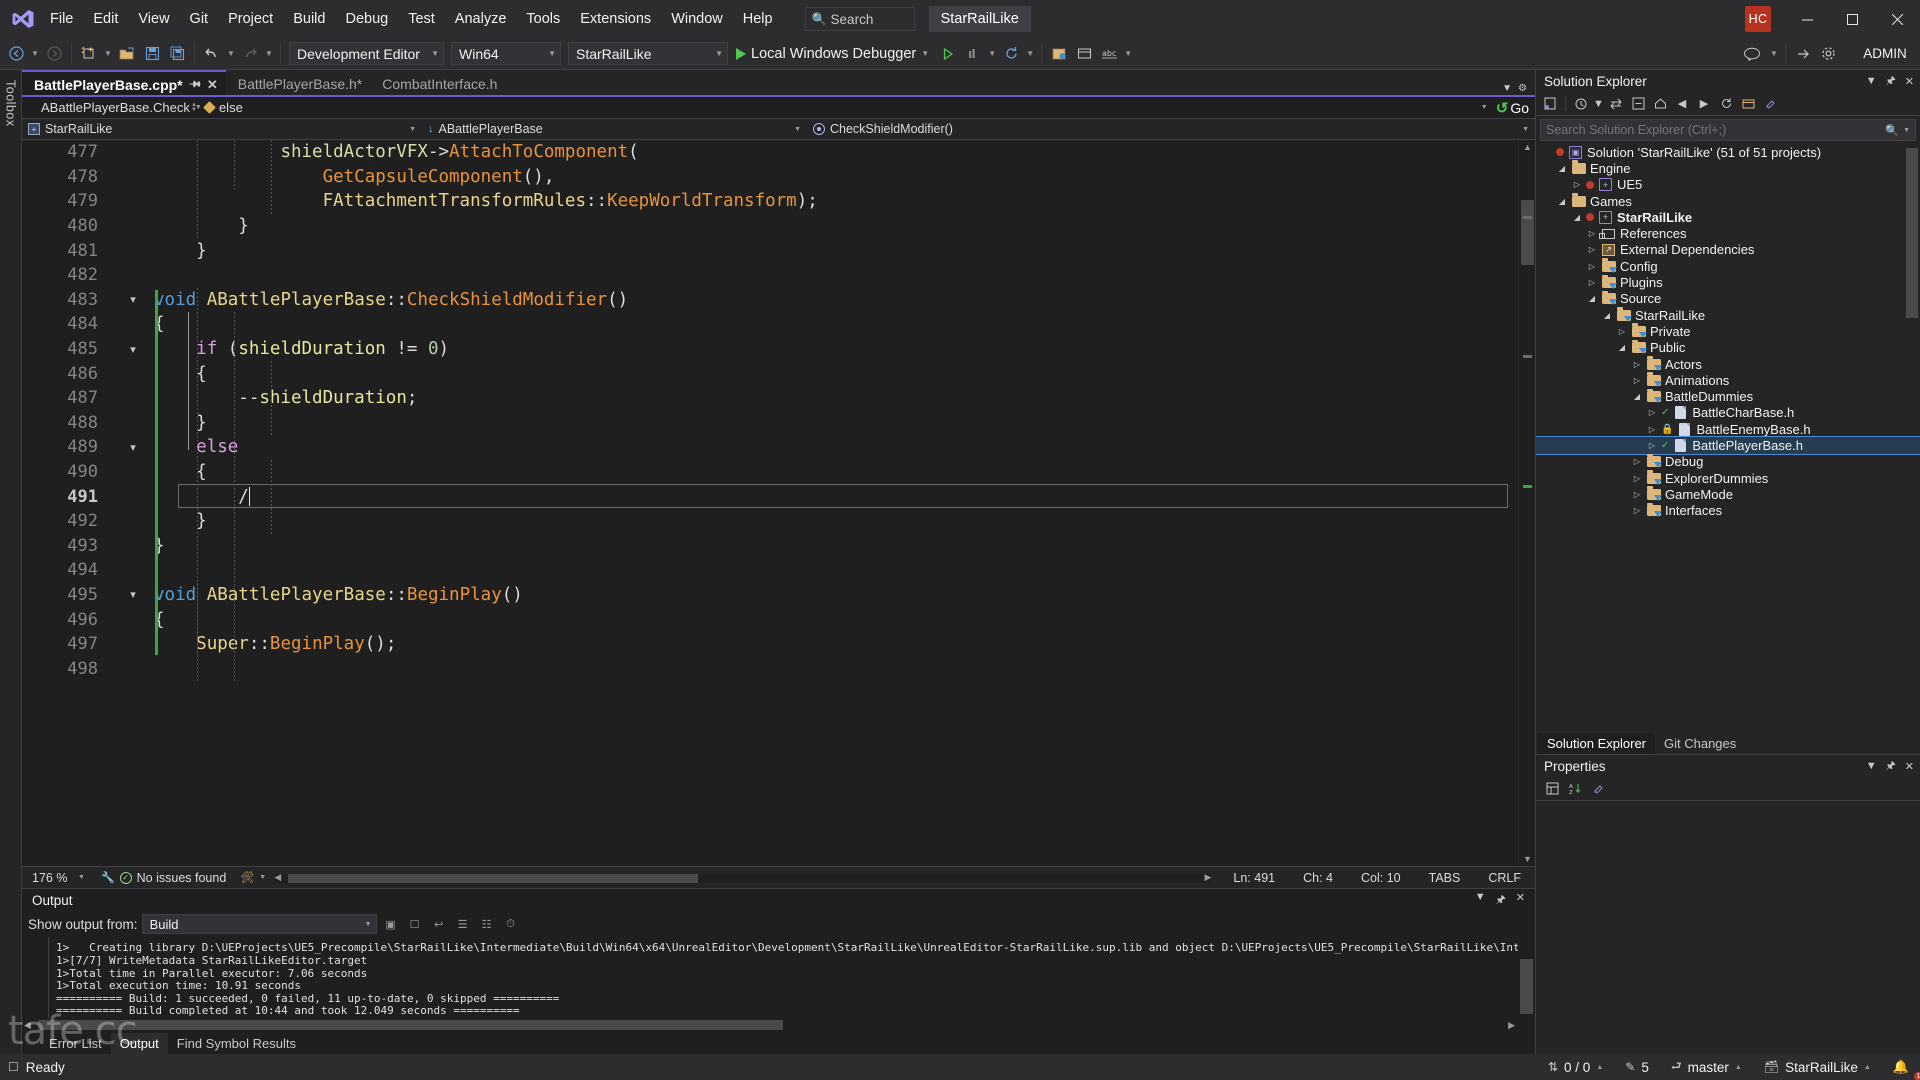  I want to click on tree-item-actors: ▷ Actors, so click(1728, 364).